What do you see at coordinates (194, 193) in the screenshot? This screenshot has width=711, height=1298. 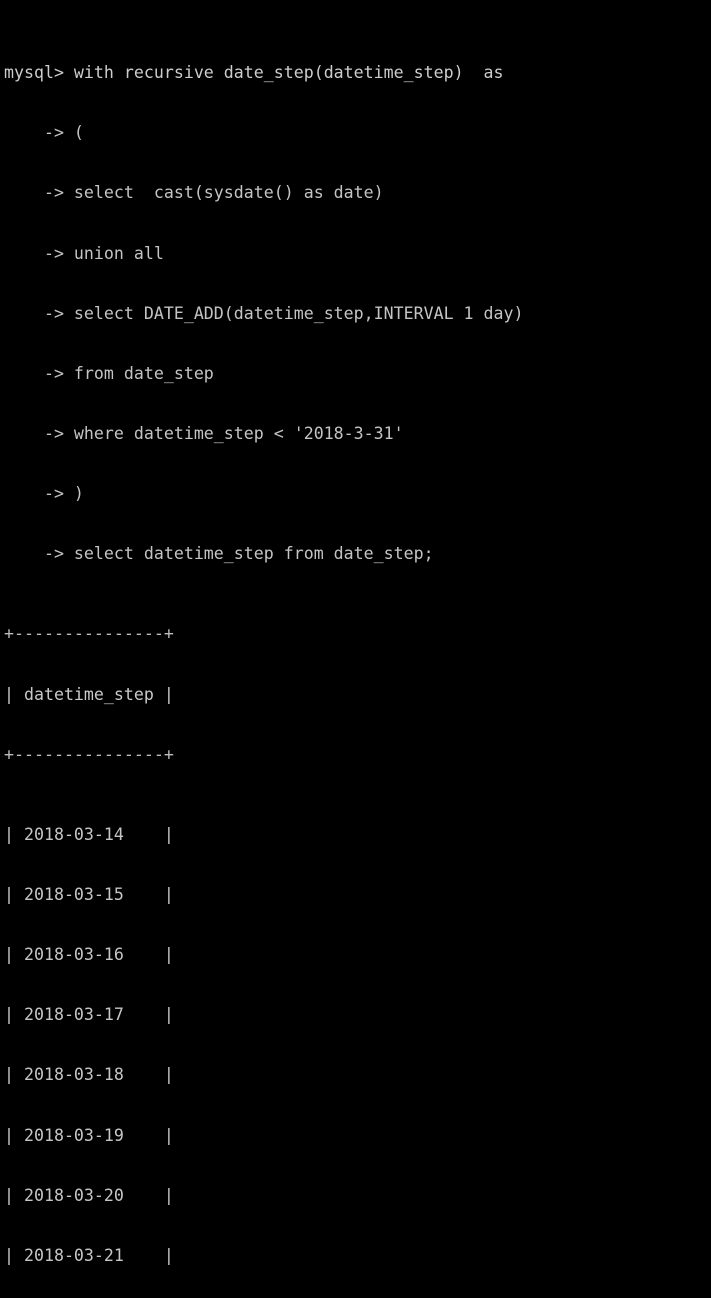 I see `query-line-3: -> select cast(sysdate() as date)` at bounding box center [194, 193].